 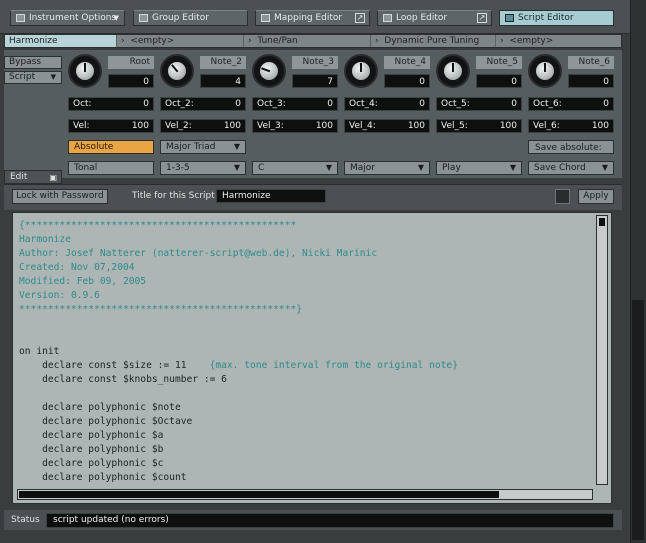 What do you see at coordinates (111, 104) in the screenshot?
I see `oct-field-root: Oct: 0` at bounding box center [111, 104].